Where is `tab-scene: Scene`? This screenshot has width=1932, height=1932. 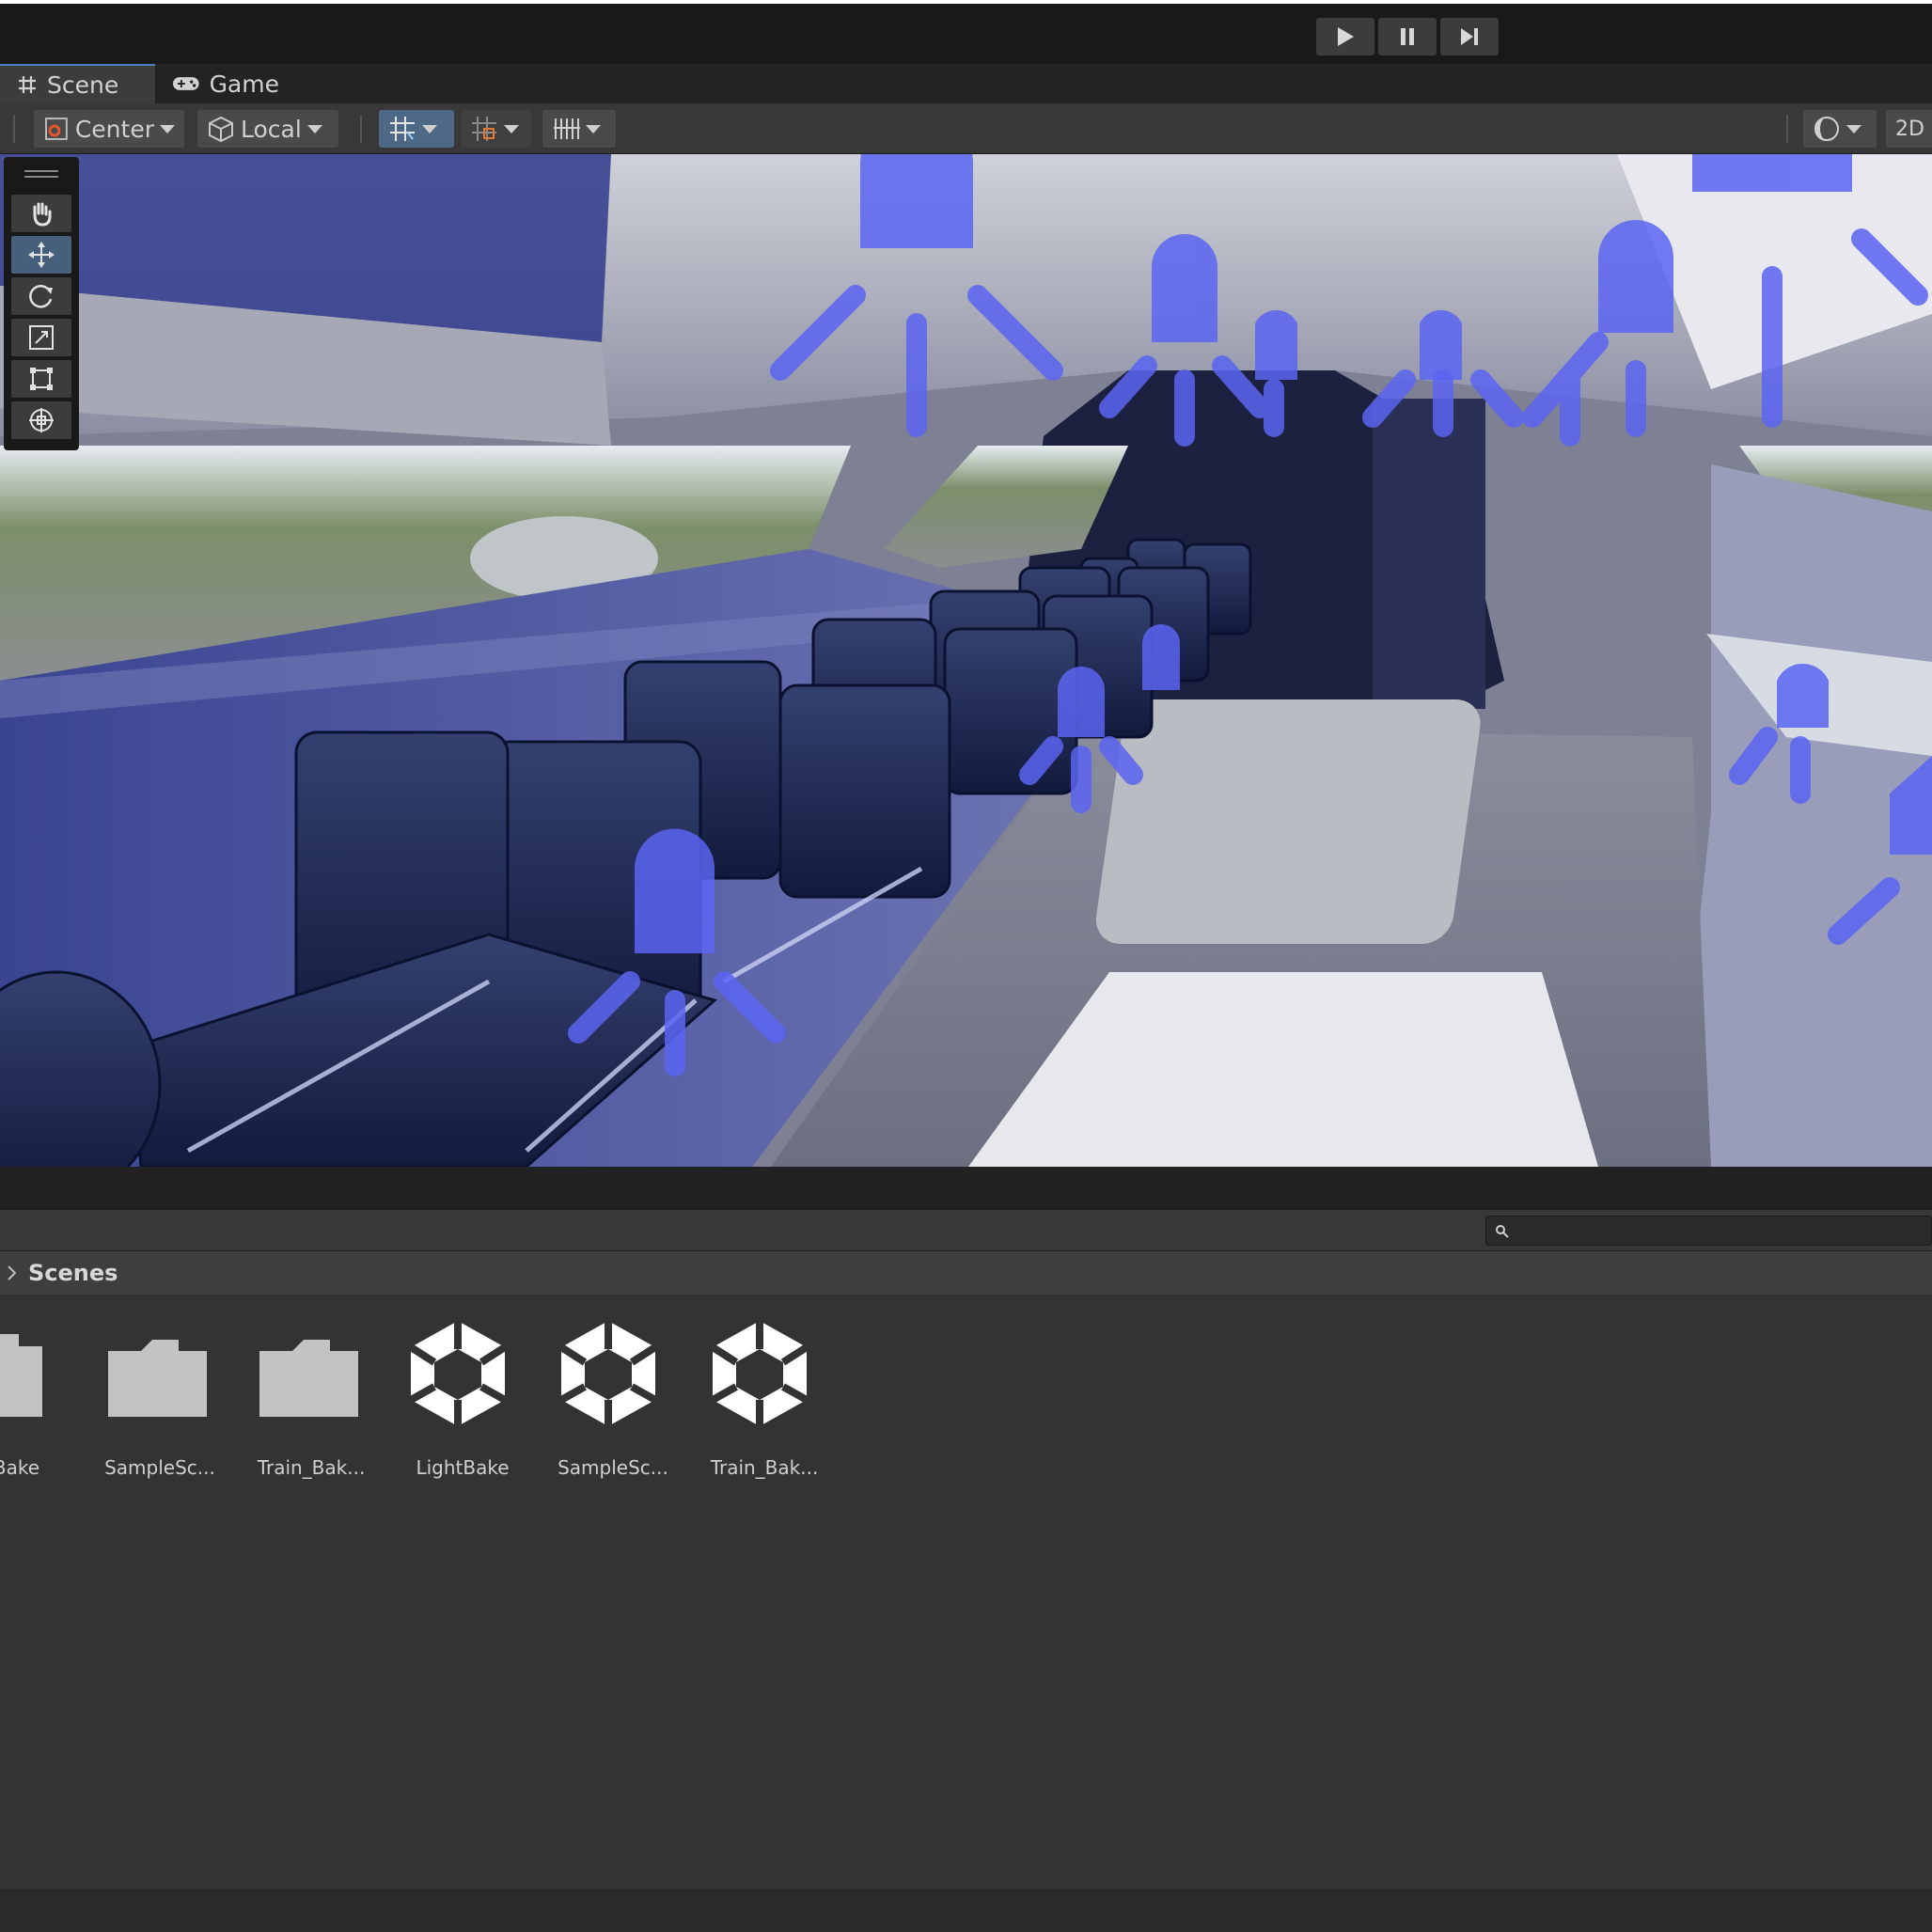
tab-scene: Scene is located at coordinates (78, 84).